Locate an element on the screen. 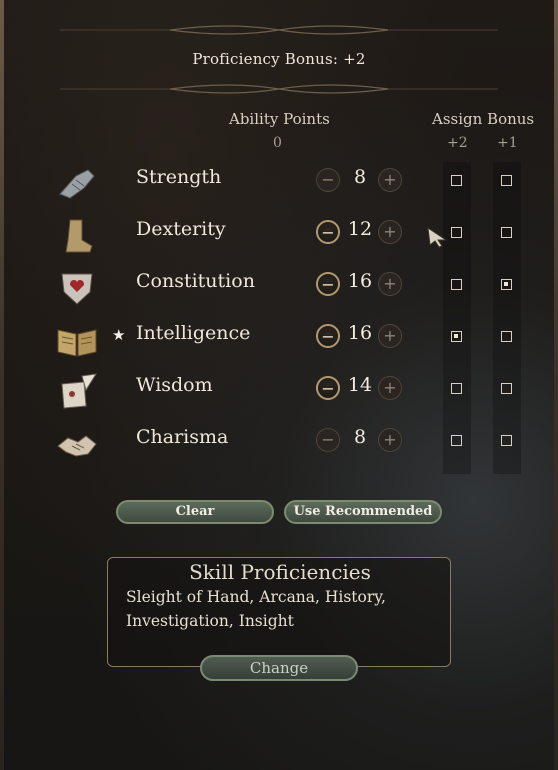  proficiency-bonus: Proficiency Bonus: +2 is located at coordinates (279, 59).